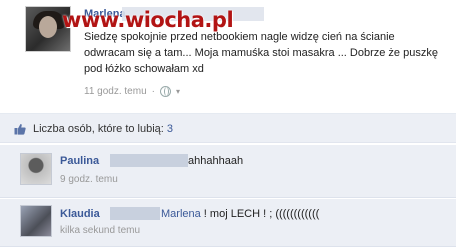  What do you see at coordinates (20, 129) in the screenshot?
I see `thumbs-up-icon` at bounding box center [20, 129].